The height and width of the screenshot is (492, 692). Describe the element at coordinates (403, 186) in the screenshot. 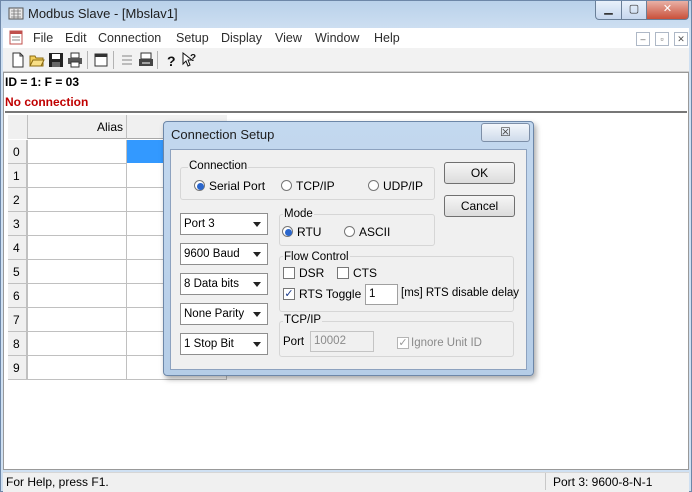

I see `udpip-label: UDP/IP` at that location.